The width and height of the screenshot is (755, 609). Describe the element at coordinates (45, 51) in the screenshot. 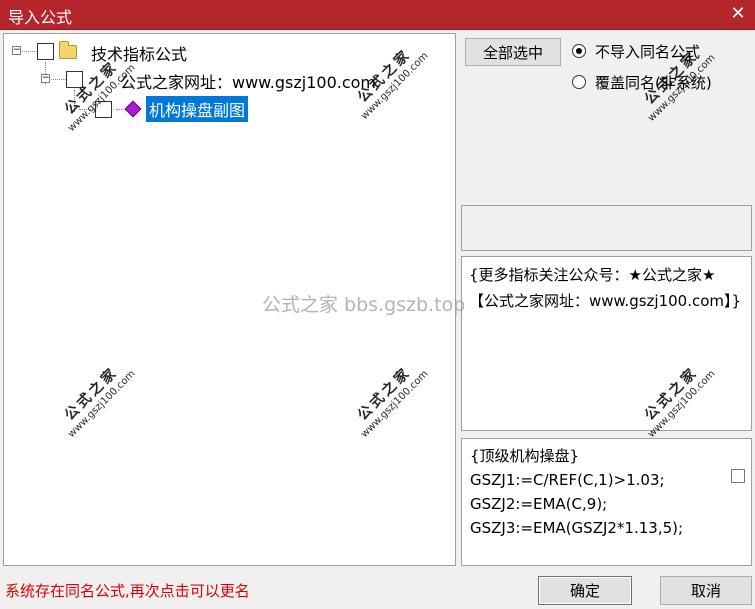

I see `tree-root-checkbox` at that location.